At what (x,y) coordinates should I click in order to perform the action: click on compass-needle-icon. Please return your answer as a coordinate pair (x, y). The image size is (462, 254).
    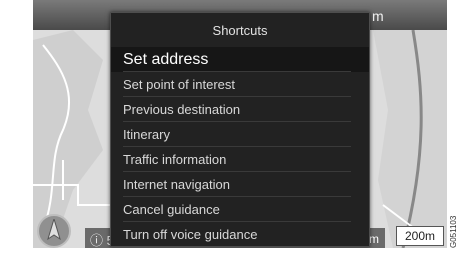
    Looking at the image, I should click on (54, 230).